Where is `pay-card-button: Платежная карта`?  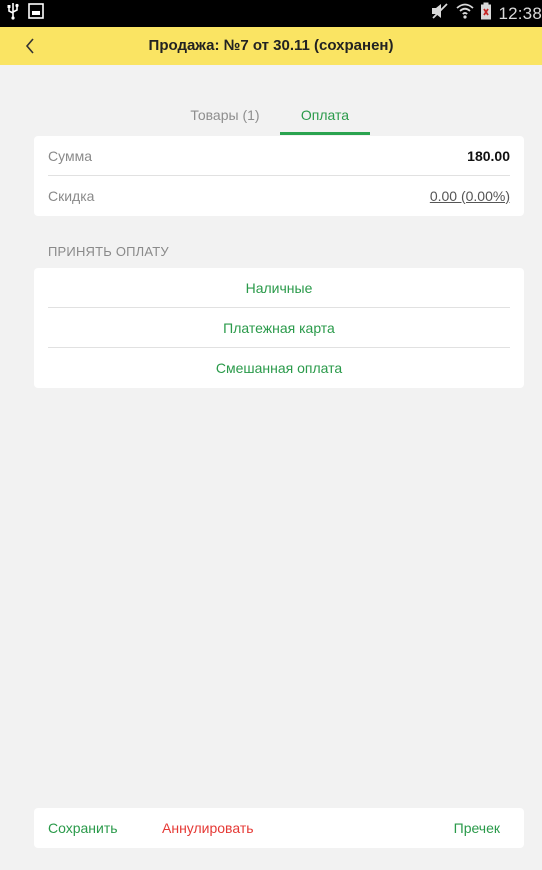 pay-card-button: Платежная карта is located at coordinates (279, 328).